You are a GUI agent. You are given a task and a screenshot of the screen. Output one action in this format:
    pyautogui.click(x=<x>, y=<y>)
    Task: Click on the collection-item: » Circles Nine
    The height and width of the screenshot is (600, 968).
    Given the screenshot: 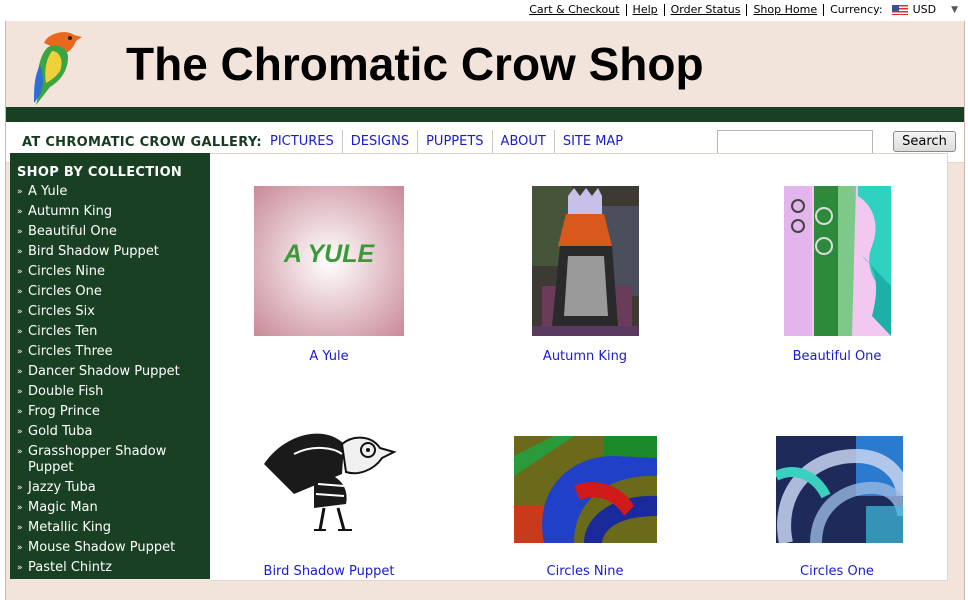 What is the action you would take?
    pyautogui.click(x=113, y=272)
    